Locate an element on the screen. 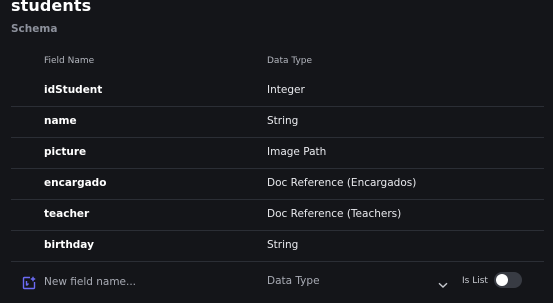 The width and height of the screenshot is (553, 303). data-type-select-label: Data Type is located at coordinates (293, 281).